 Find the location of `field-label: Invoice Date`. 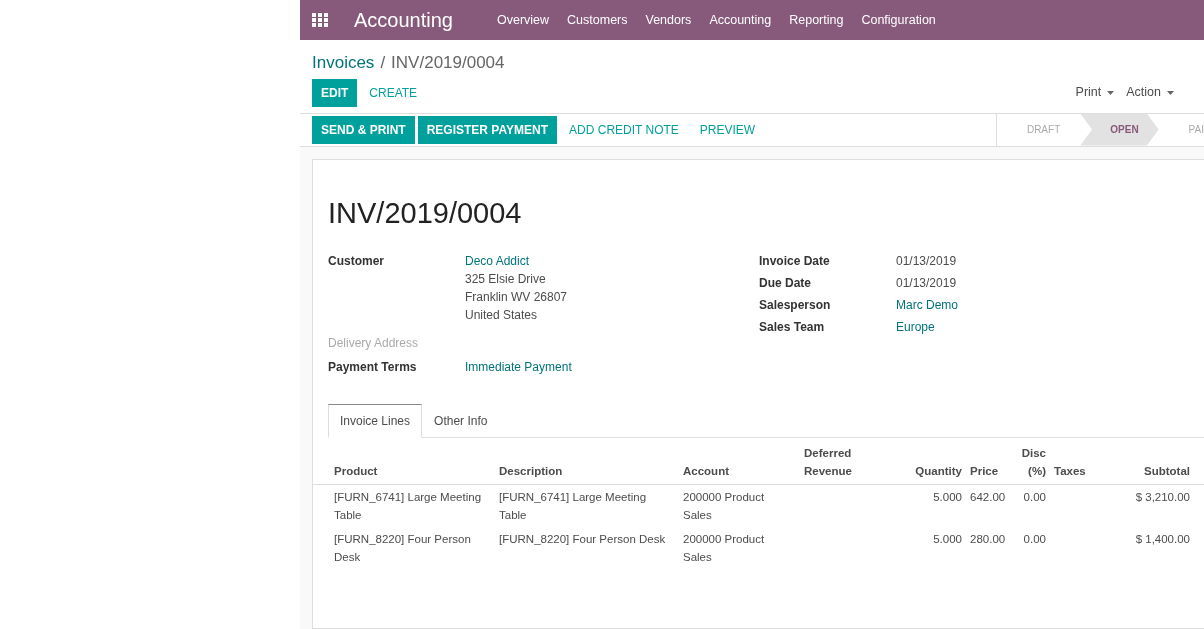

field-label: Invoice Date is located at coordinates (795, 262).